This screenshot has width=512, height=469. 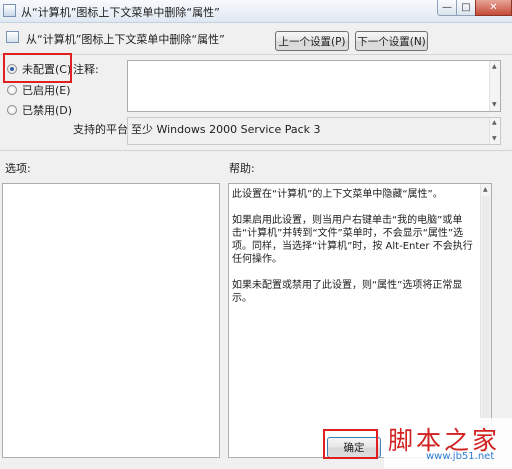 What do you see at coordinates (494, 86) in the screenshot?
I see `comment-scrollbar: ▲ ▼` at bounding box center [494, 86].